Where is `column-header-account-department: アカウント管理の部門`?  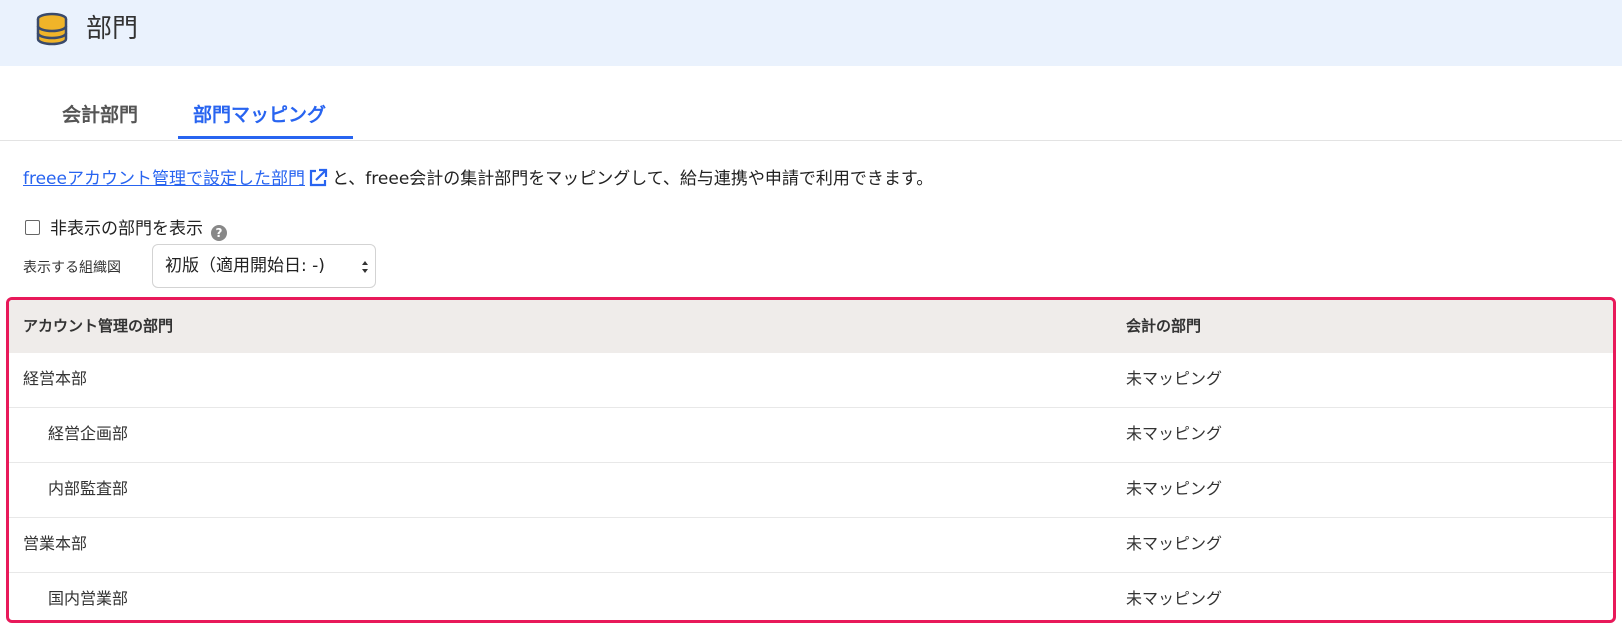 column-header-account-department: アカウント管理の部門 is located at coordinates (98, 326).